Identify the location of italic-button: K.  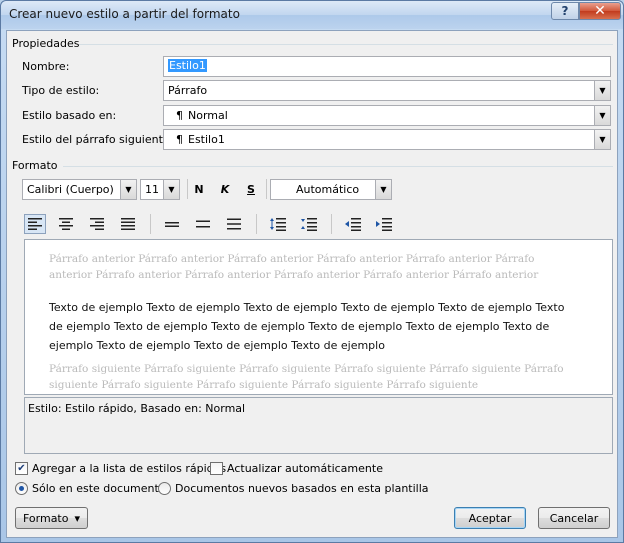
(225, 189).